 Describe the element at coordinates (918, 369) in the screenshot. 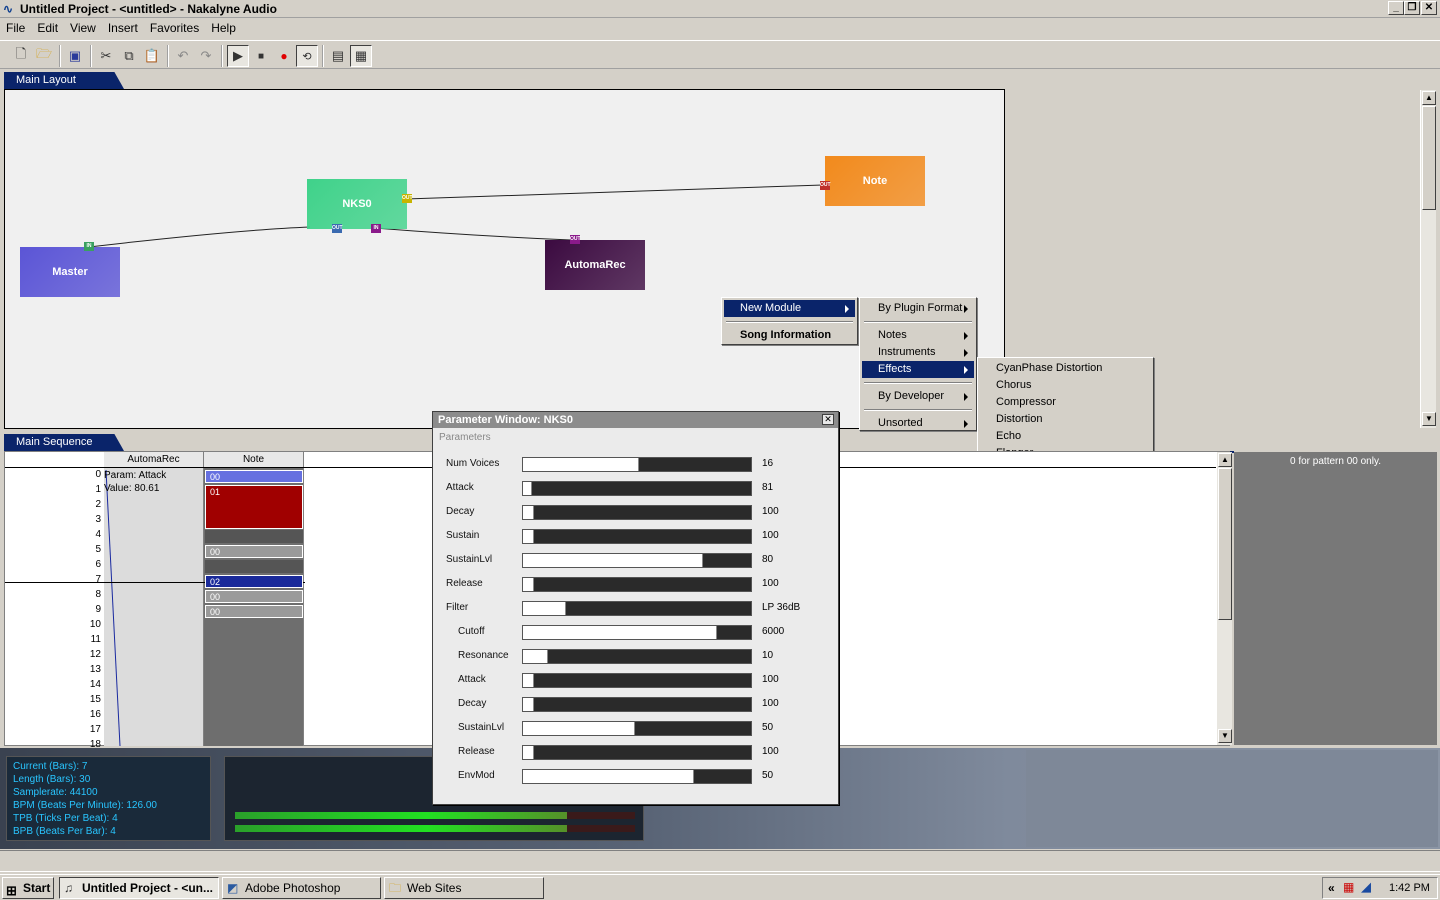

I see `menu-item-effects: Effects` at that location.